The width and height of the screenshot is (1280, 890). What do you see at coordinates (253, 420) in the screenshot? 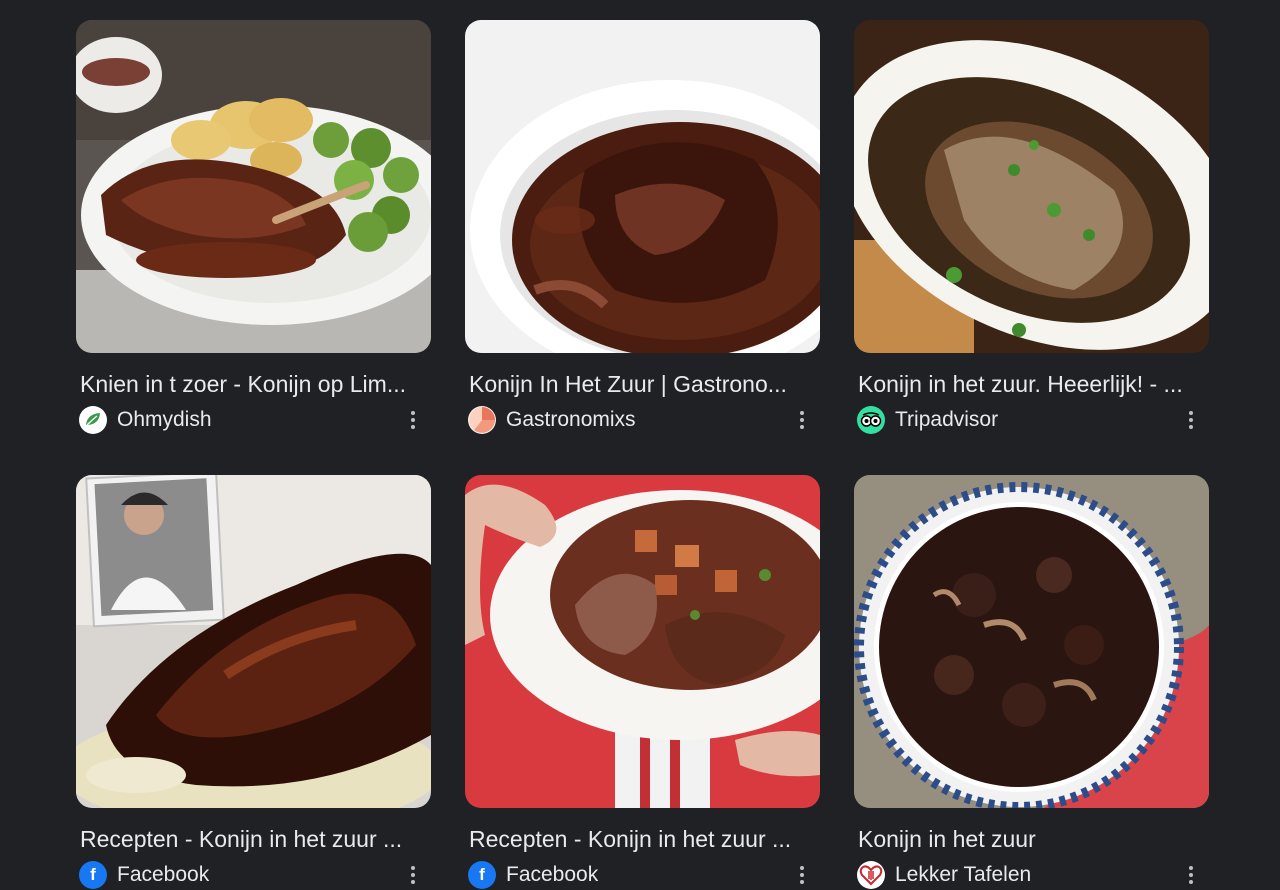
I see `result-source: Ohmydish` at bounding box center [253, 420].